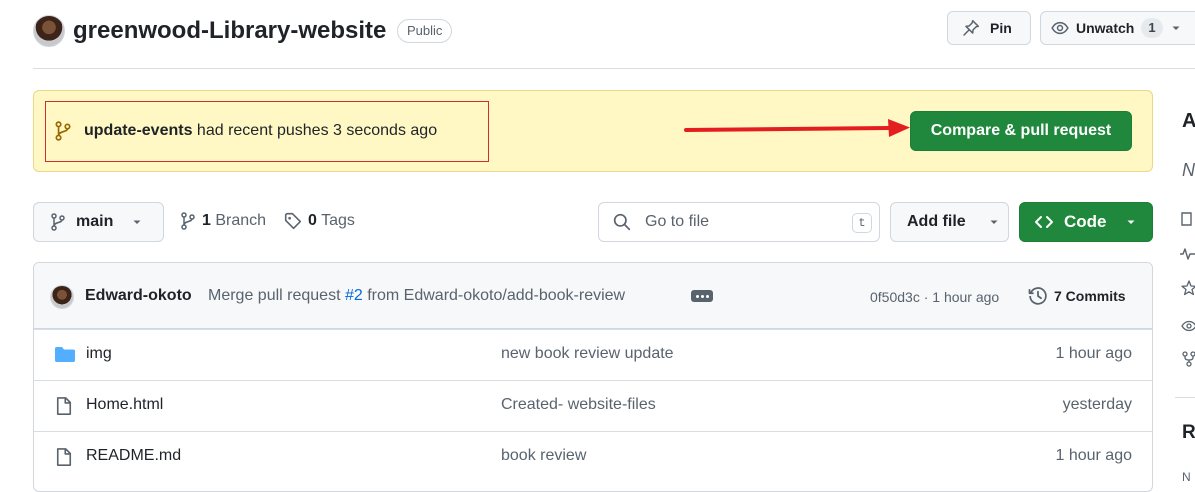 The width and height of the screenshot is (1195, 492). Describe the element at coordinates (241, 220) in the screenshot. I see `branch-word: Branch` at that location.